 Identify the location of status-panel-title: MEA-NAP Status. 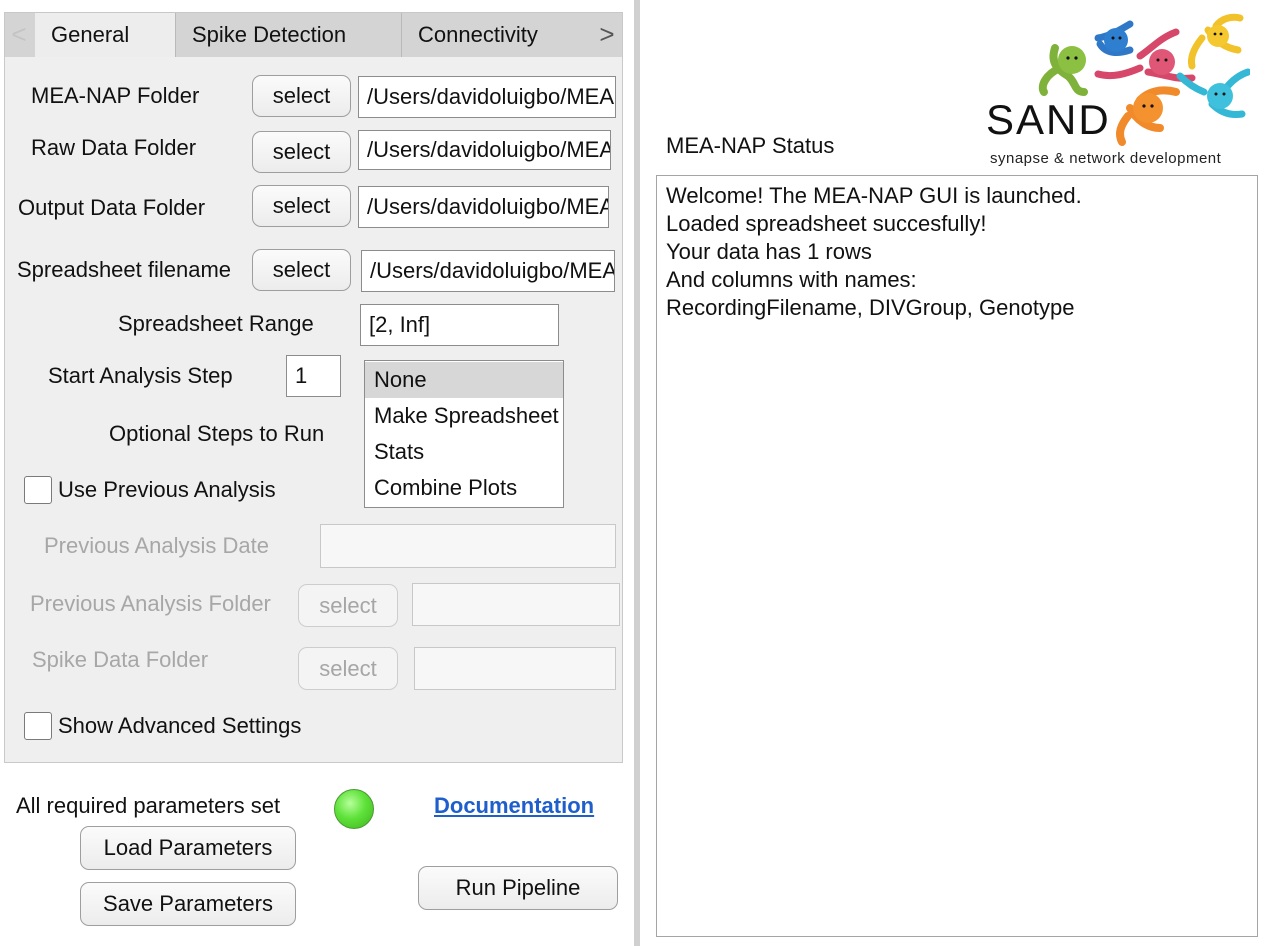
(750, 145).